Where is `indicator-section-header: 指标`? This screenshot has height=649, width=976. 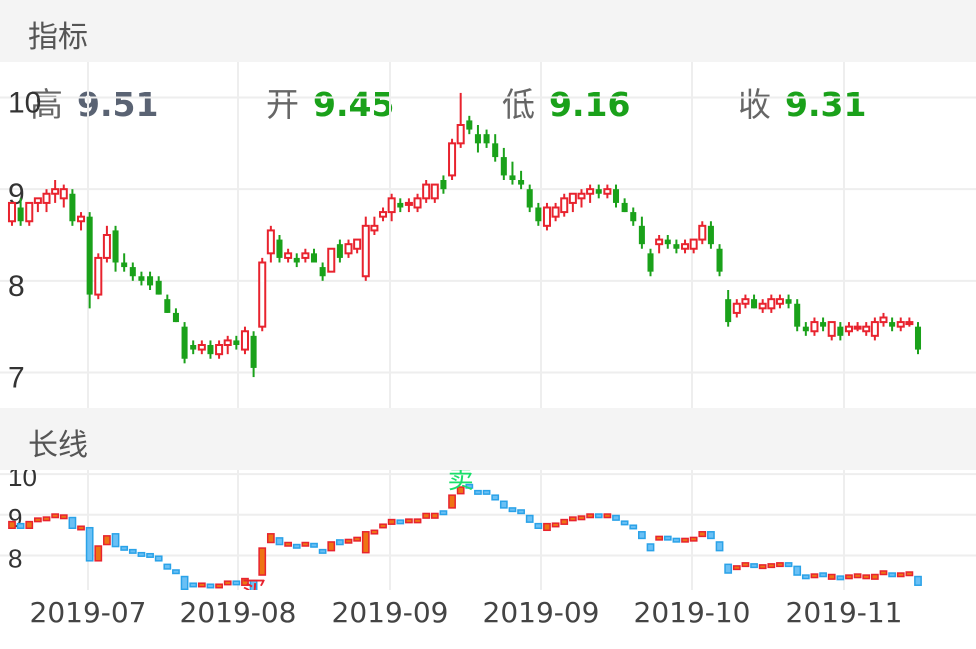
indicator-section-header: 指标 is located at coordinates (488, 31).